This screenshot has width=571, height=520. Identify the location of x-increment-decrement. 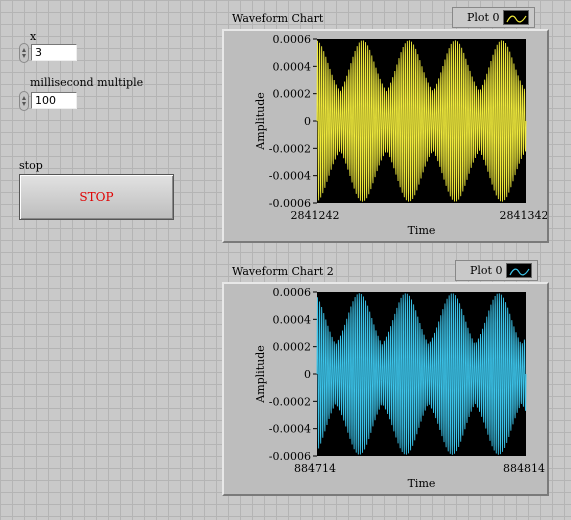
(24, 53).